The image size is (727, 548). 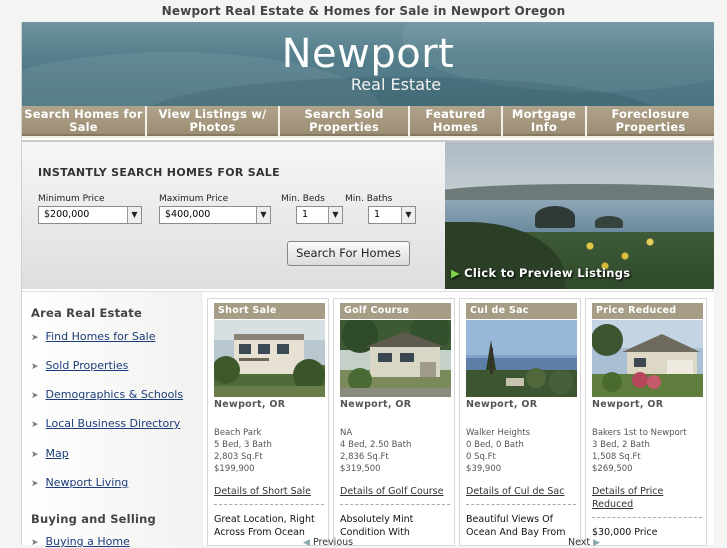 What do you see at coordinates (348, 253) in the screenshot?
I see `search-for-homes-button: Search For Homes` at bounding box center [348, 253].